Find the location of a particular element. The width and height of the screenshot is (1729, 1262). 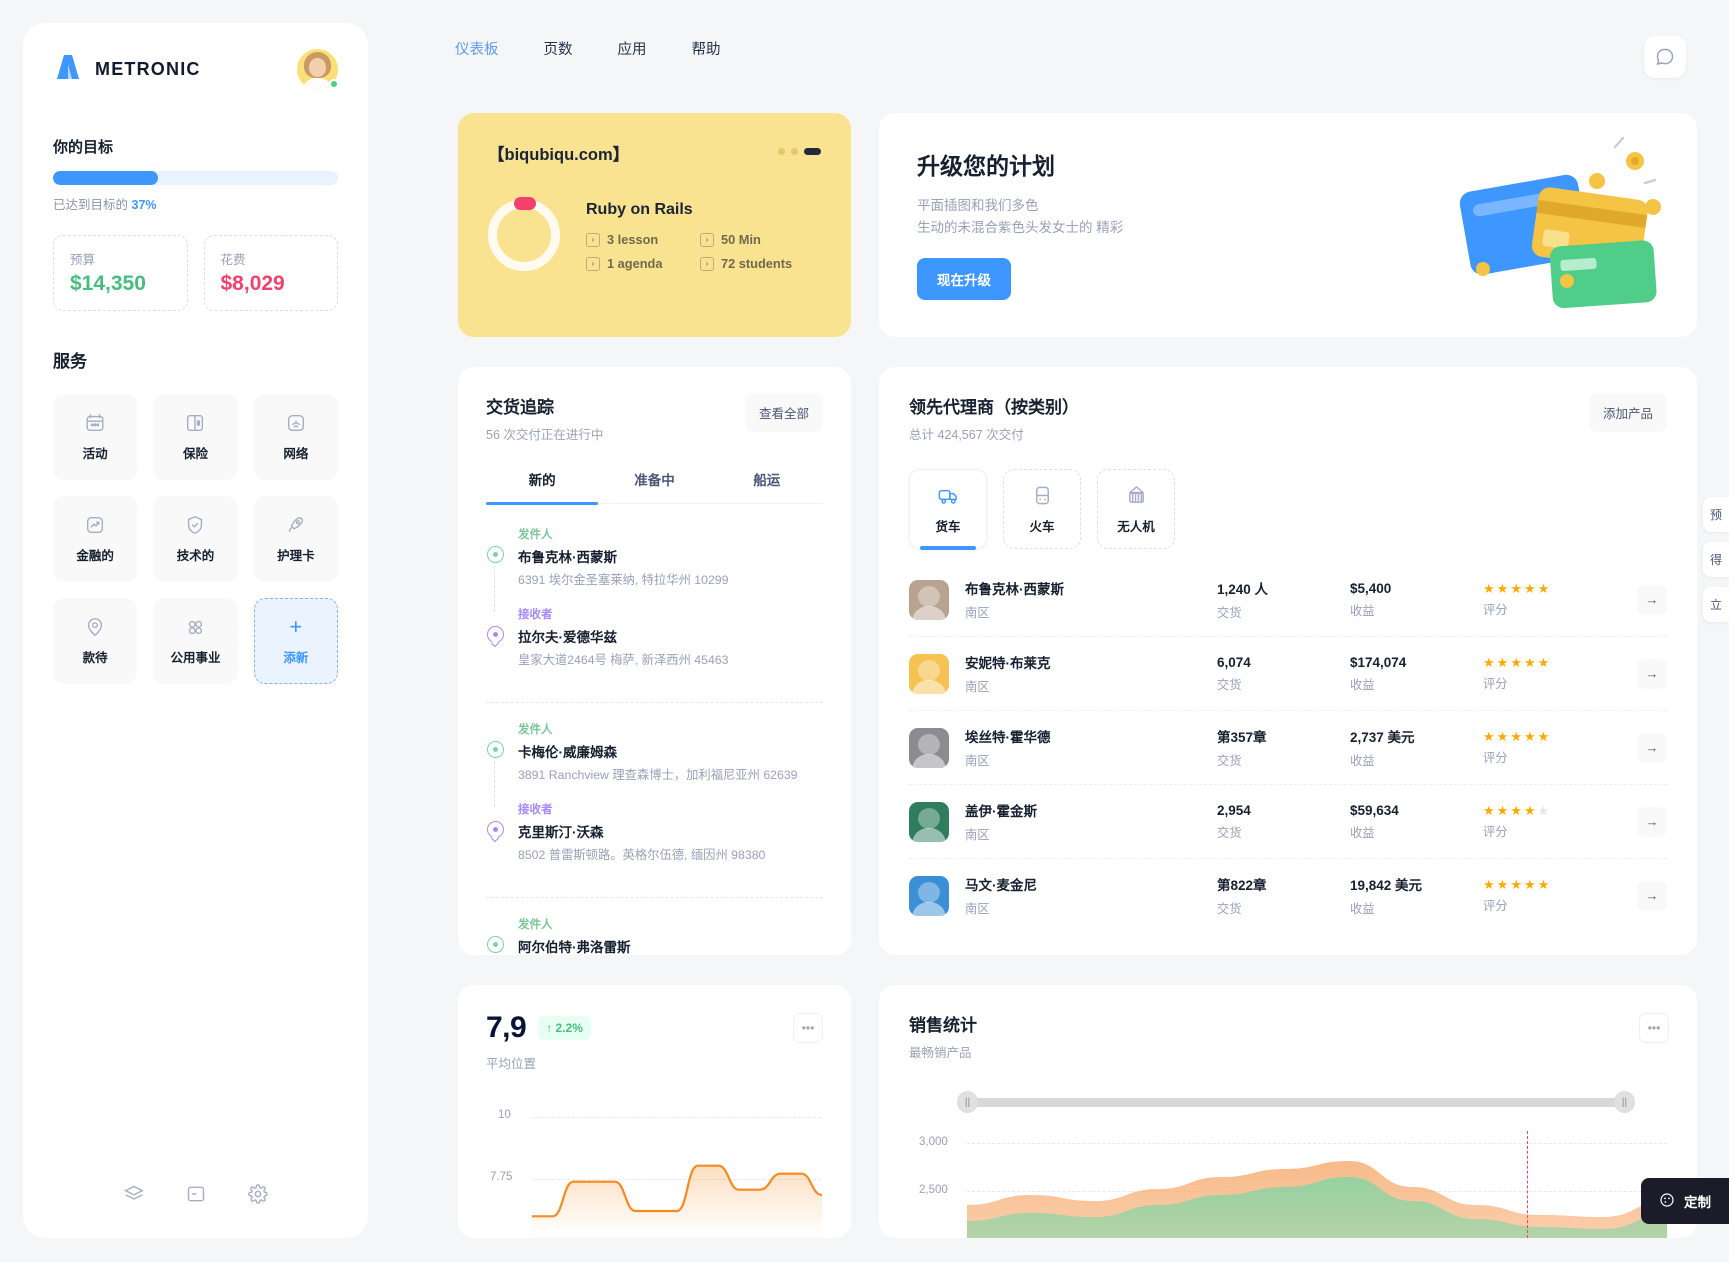

service-cell-9: + 添新 is located at coordinates (295, 641).